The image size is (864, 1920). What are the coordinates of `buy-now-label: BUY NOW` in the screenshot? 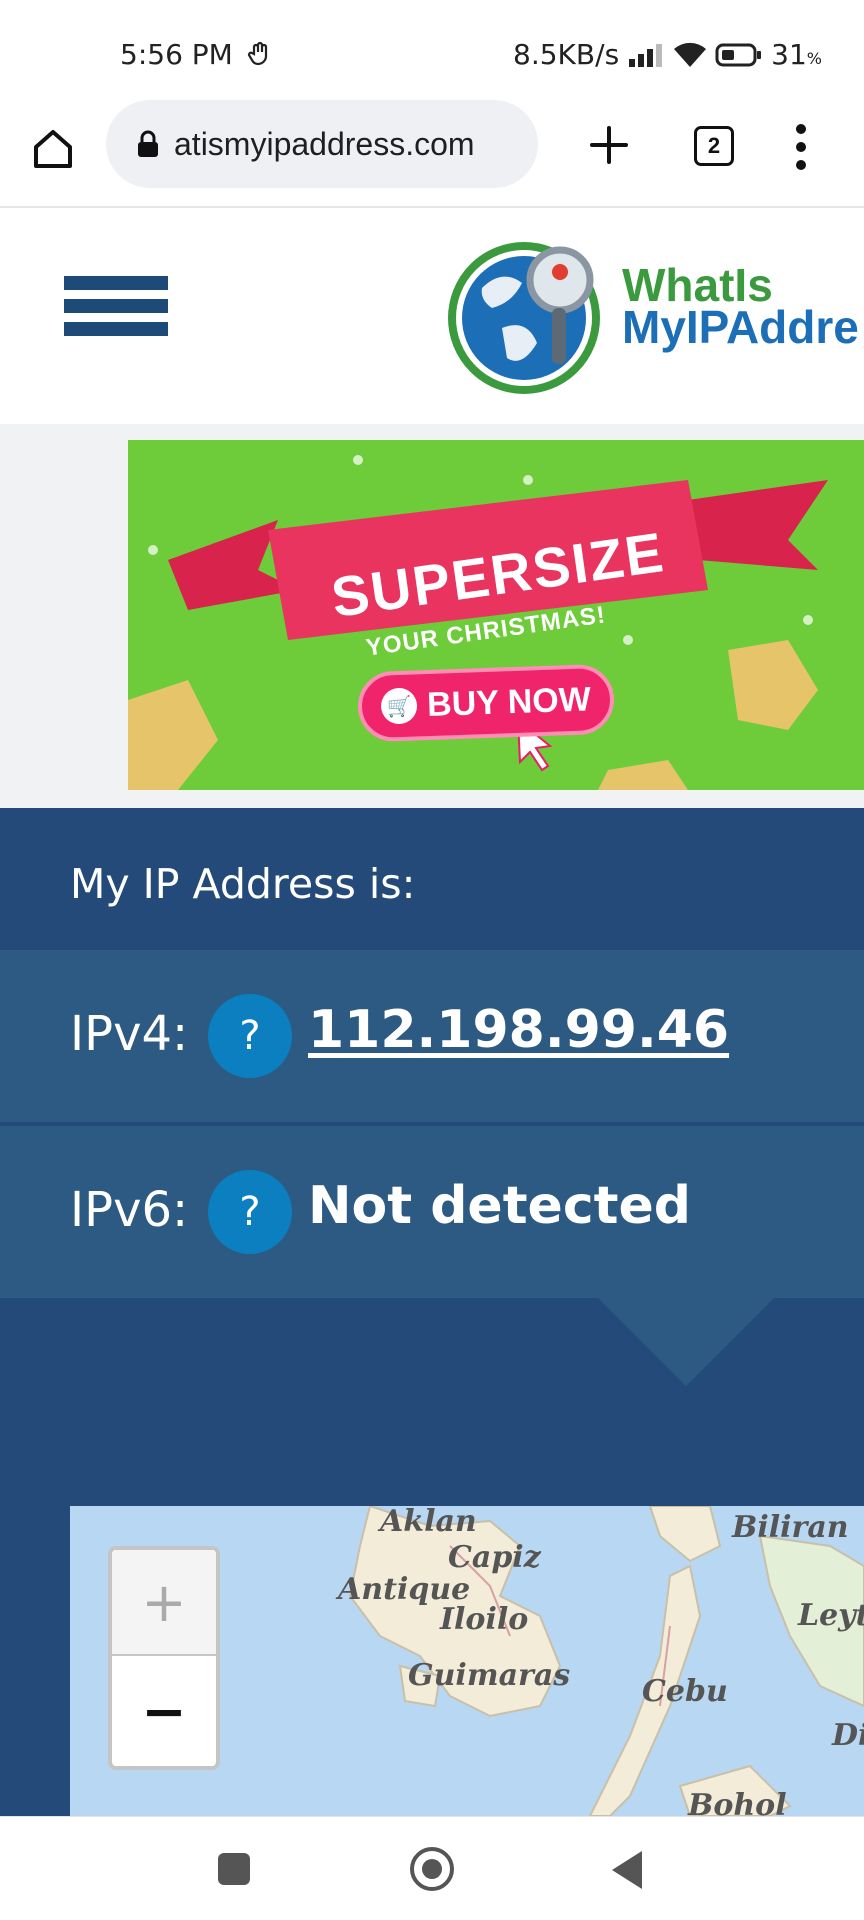 It's located at (509, 701).